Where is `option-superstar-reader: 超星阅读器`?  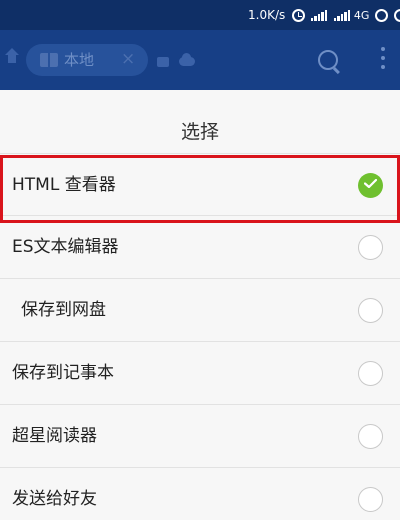
option-superstar-reader: 超星阅读器 is located at coordinates (200, 436).